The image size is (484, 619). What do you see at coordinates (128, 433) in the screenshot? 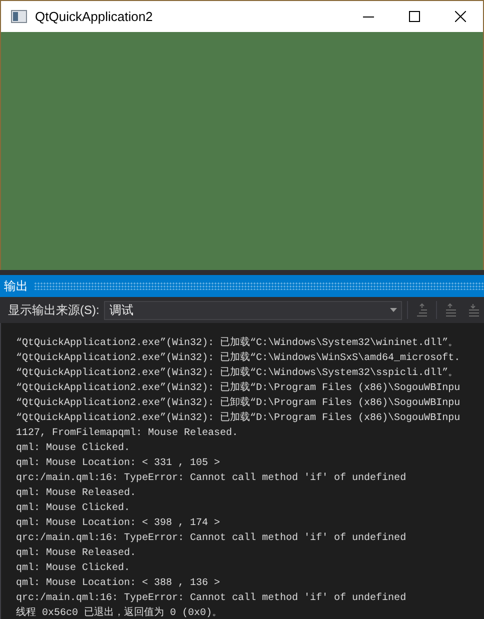
I see `log-line: 1127, FromFilemapqml: Mouse Released.` at bounding box center [128, 433].